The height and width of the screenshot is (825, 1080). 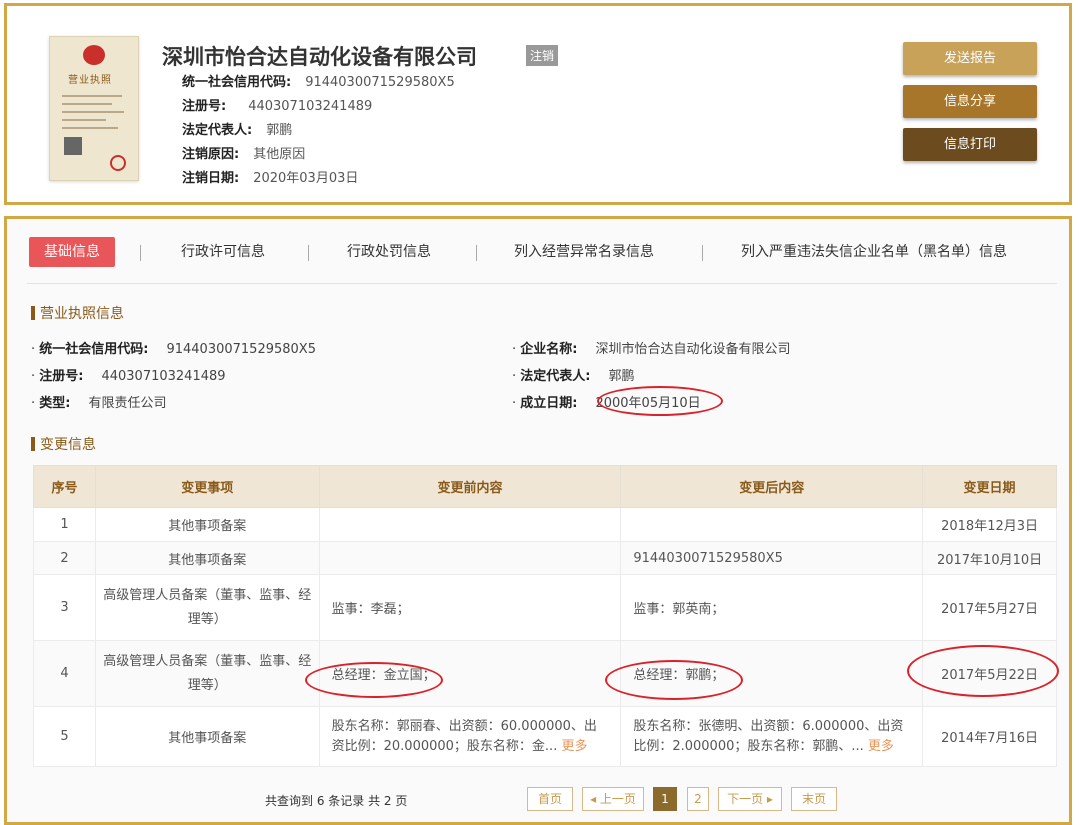 I want to click on col-header-after: 变更后内容, so click(x=772, y=486).